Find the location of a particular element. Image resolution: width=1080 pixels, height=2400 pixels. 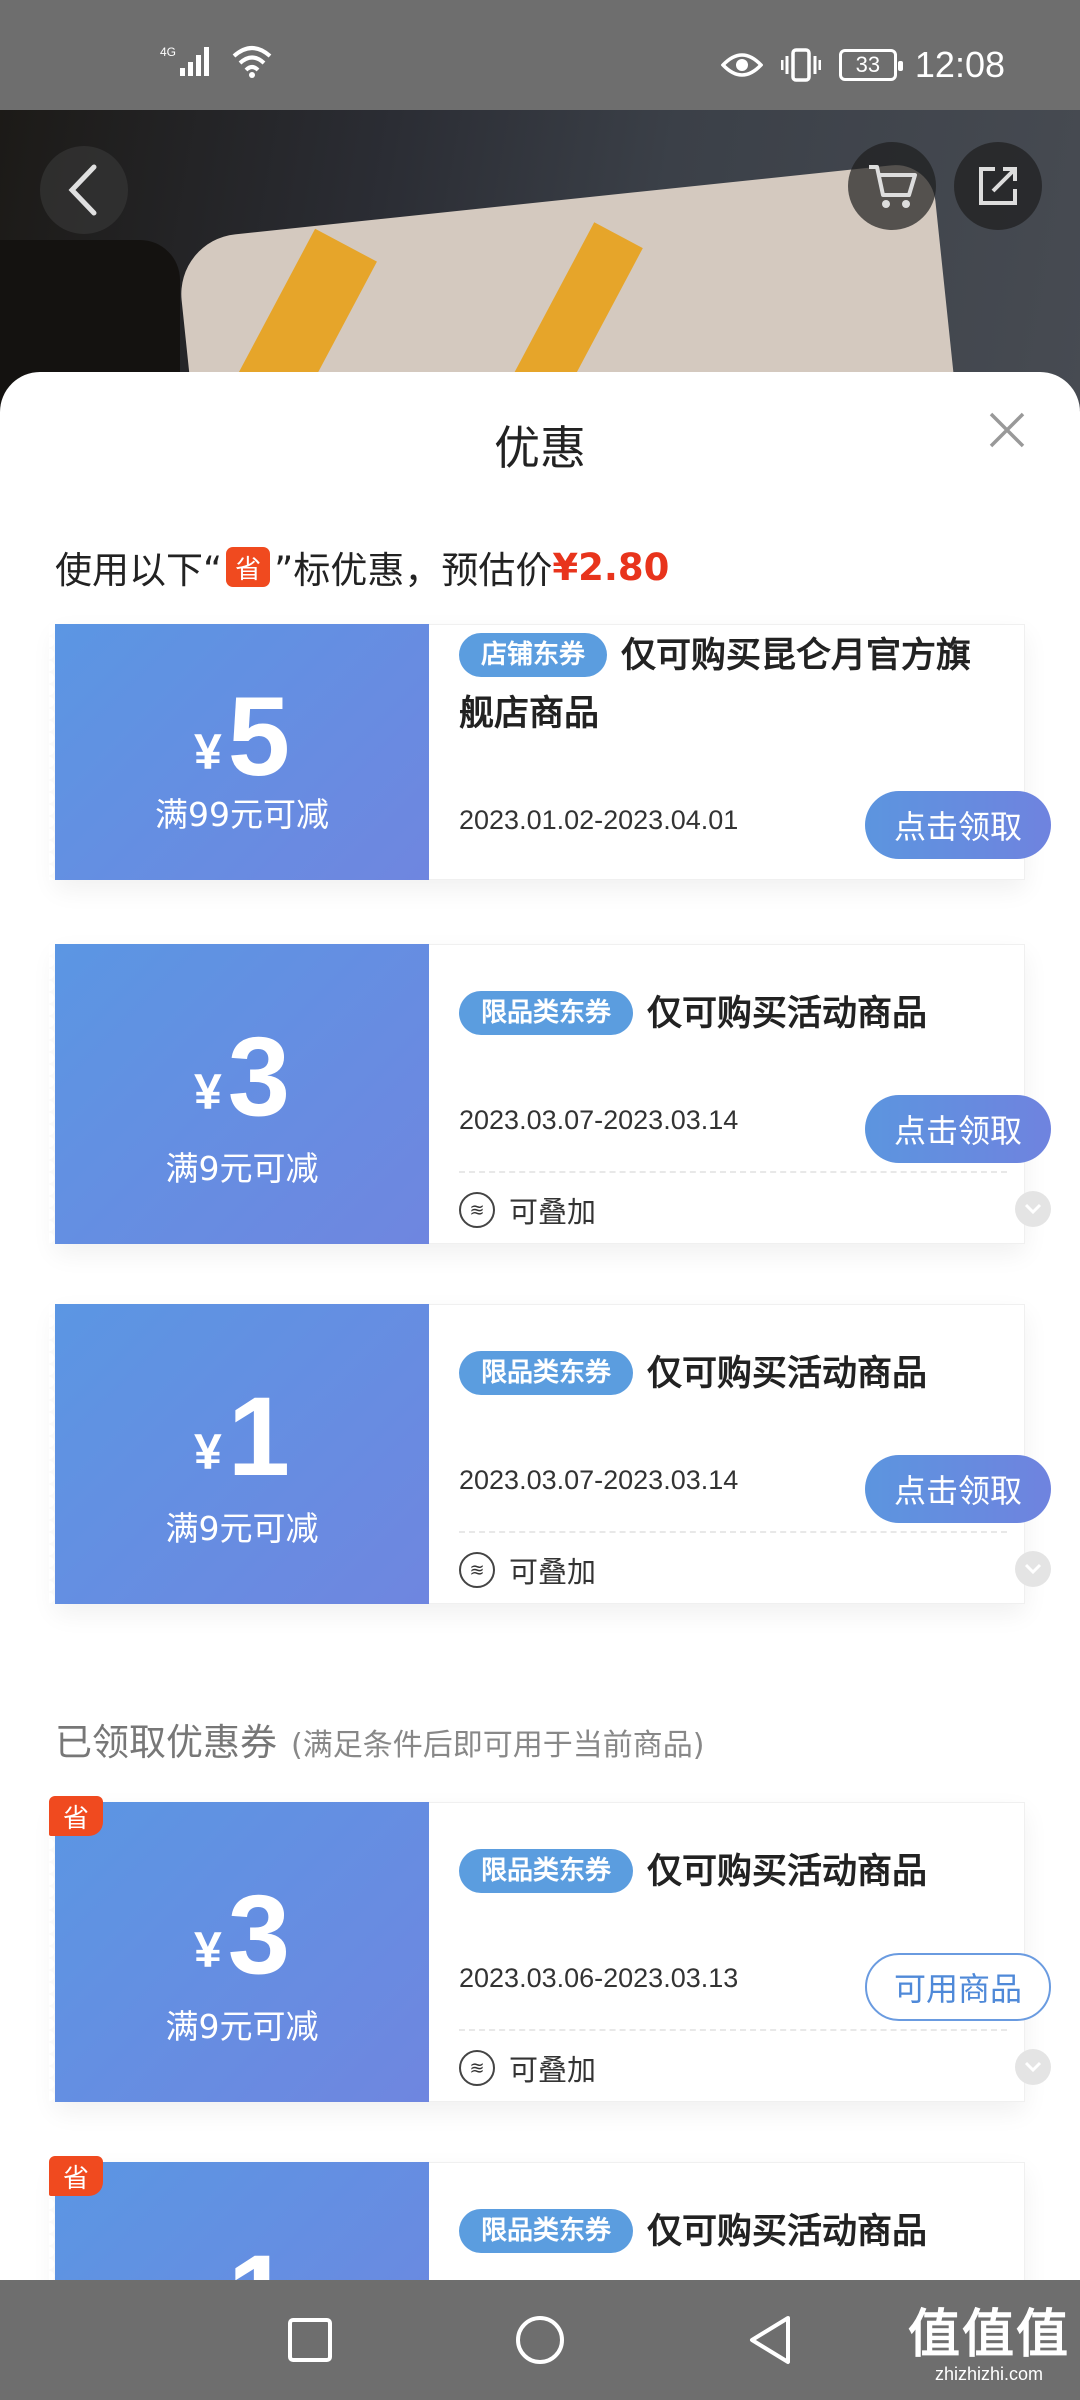

claimed-subtitle: (满足条件后即可用于当前商品) is located at coordinates (498, 1745).